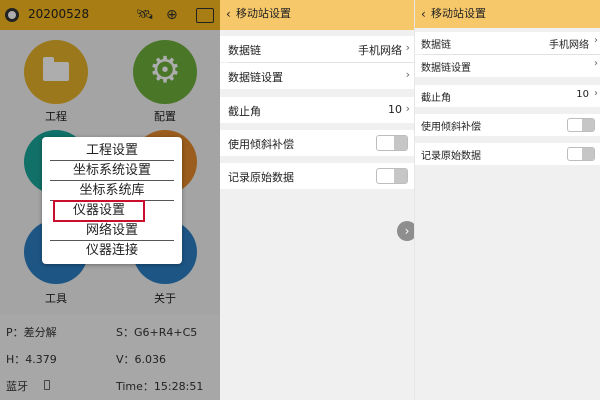 The width and height of the screenshot is (600, 400). I want to click on project-menu-popup: 工程设置 坐标系统设置 坐标系统库 仪器设置 网络设置 仪器连接, so click(112, 200).